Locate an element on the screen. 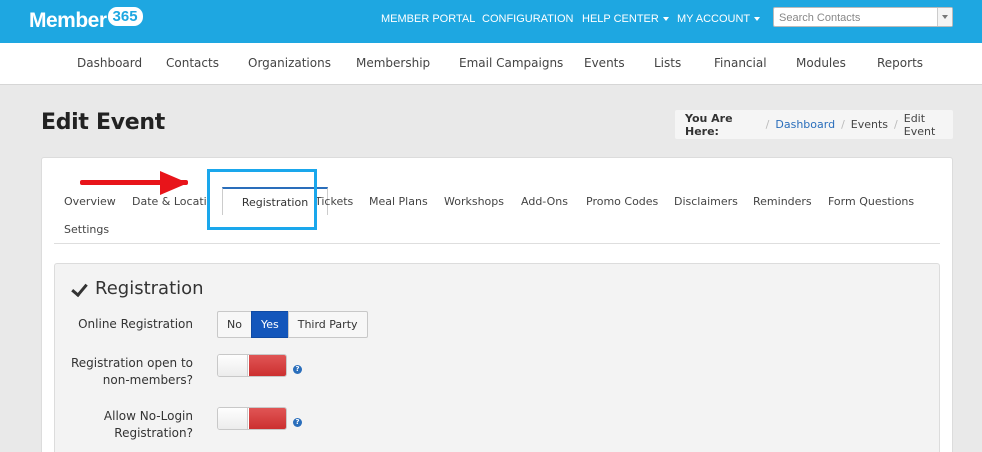  topnav-label: MEMBER PORTAL is located at coordinates (428, 19).